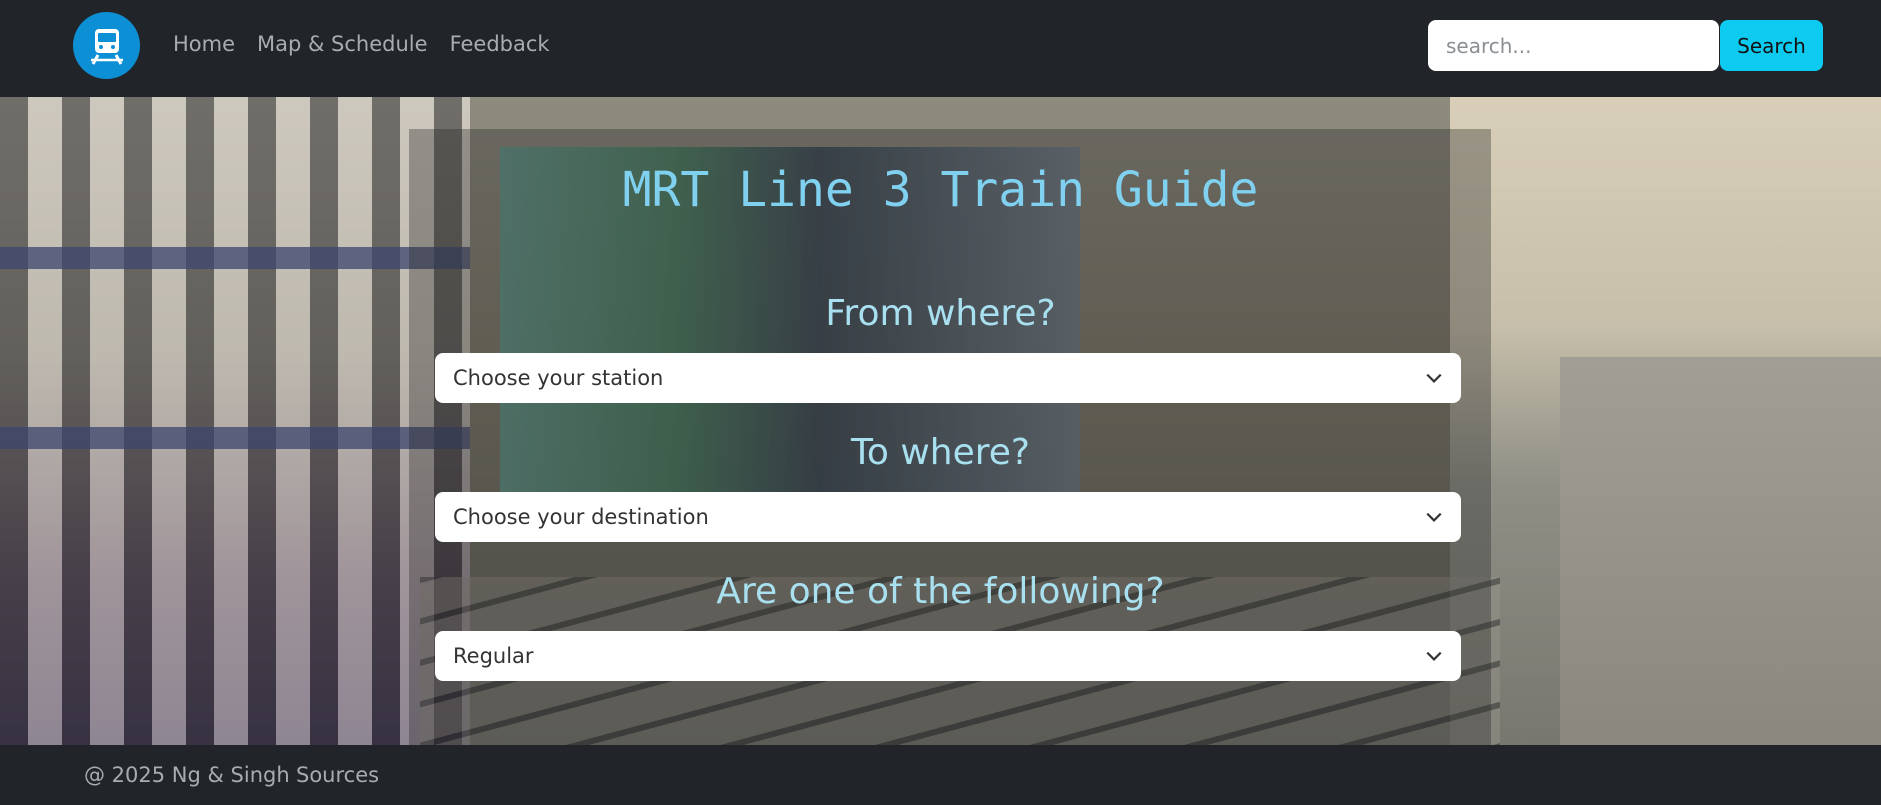 This screenshot has height=805, width=1881. I want to click on to-station-value: Choose your destination, so click(581, 517).